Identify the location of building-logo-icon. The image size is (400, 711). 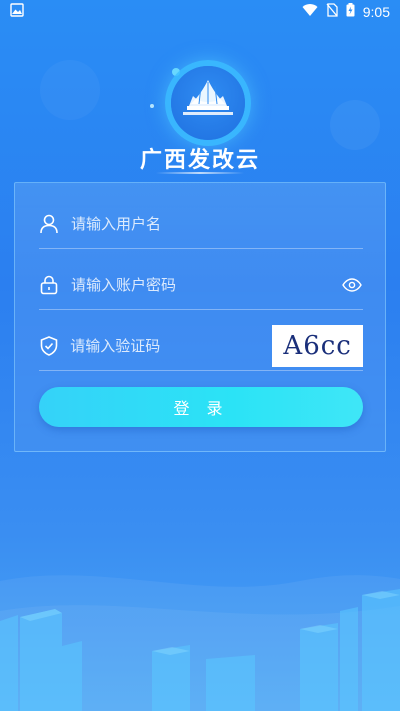
(208, 103).